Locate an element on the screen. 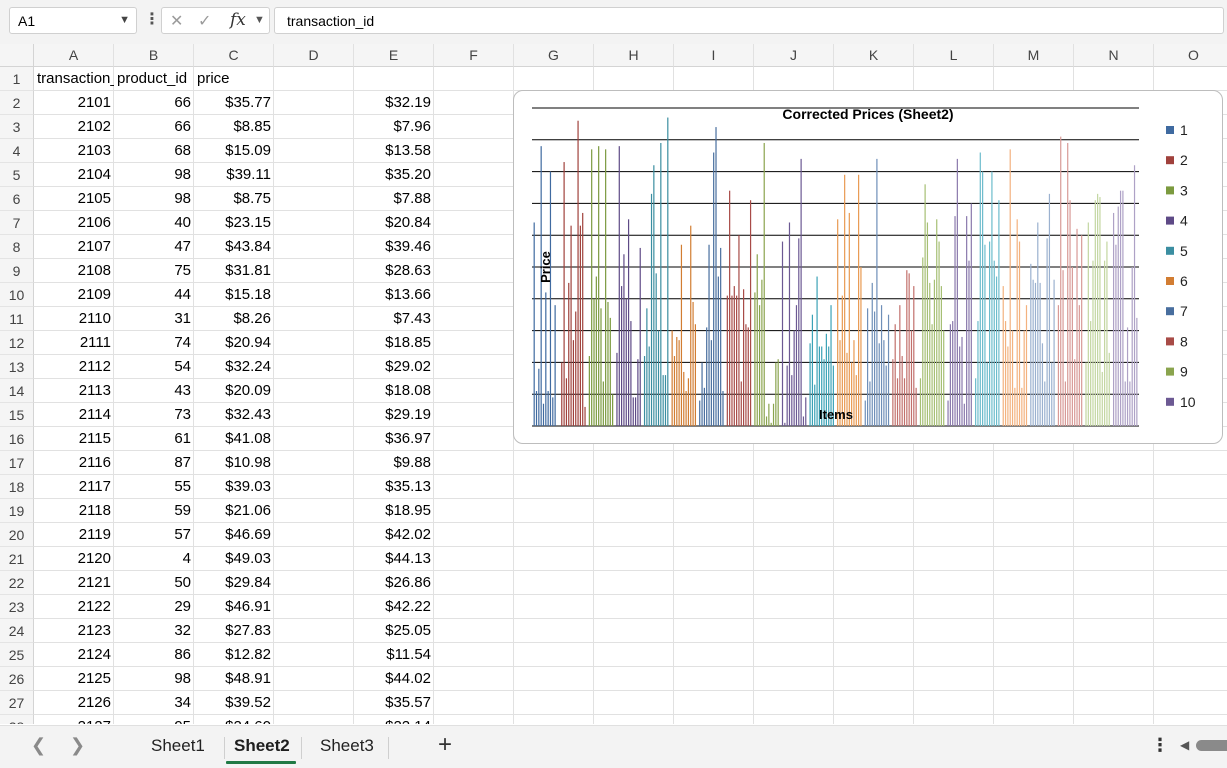  row-header-7: 7 is located at coordinates (17, 223).